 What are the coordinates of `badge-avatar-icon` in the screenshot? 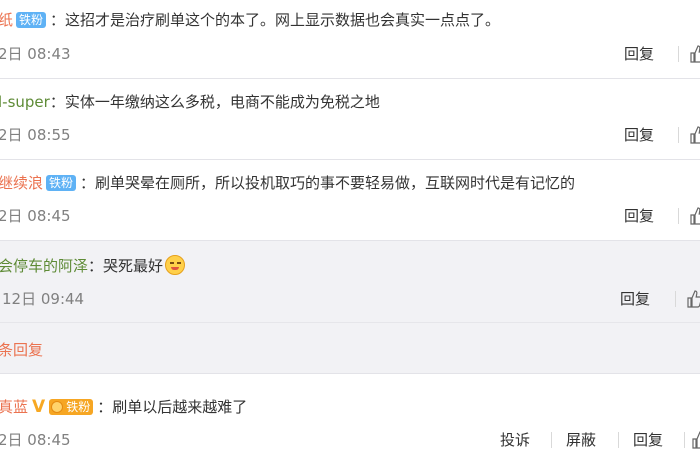 It's located at (57, 407).